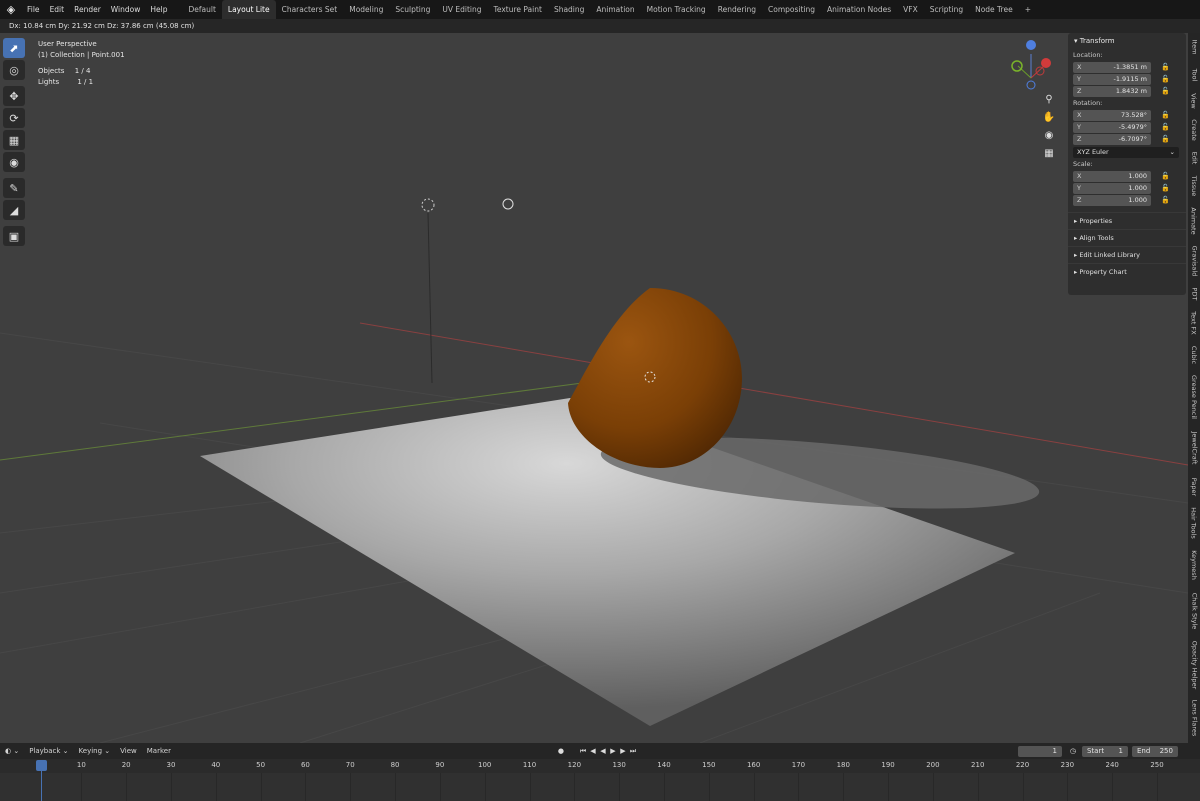 The image size is (1200, 801). What do you see at coordinates (1194, 487) in the screenshot?
I see `tab-paper: Paper` at bounding box center [1194, 487].